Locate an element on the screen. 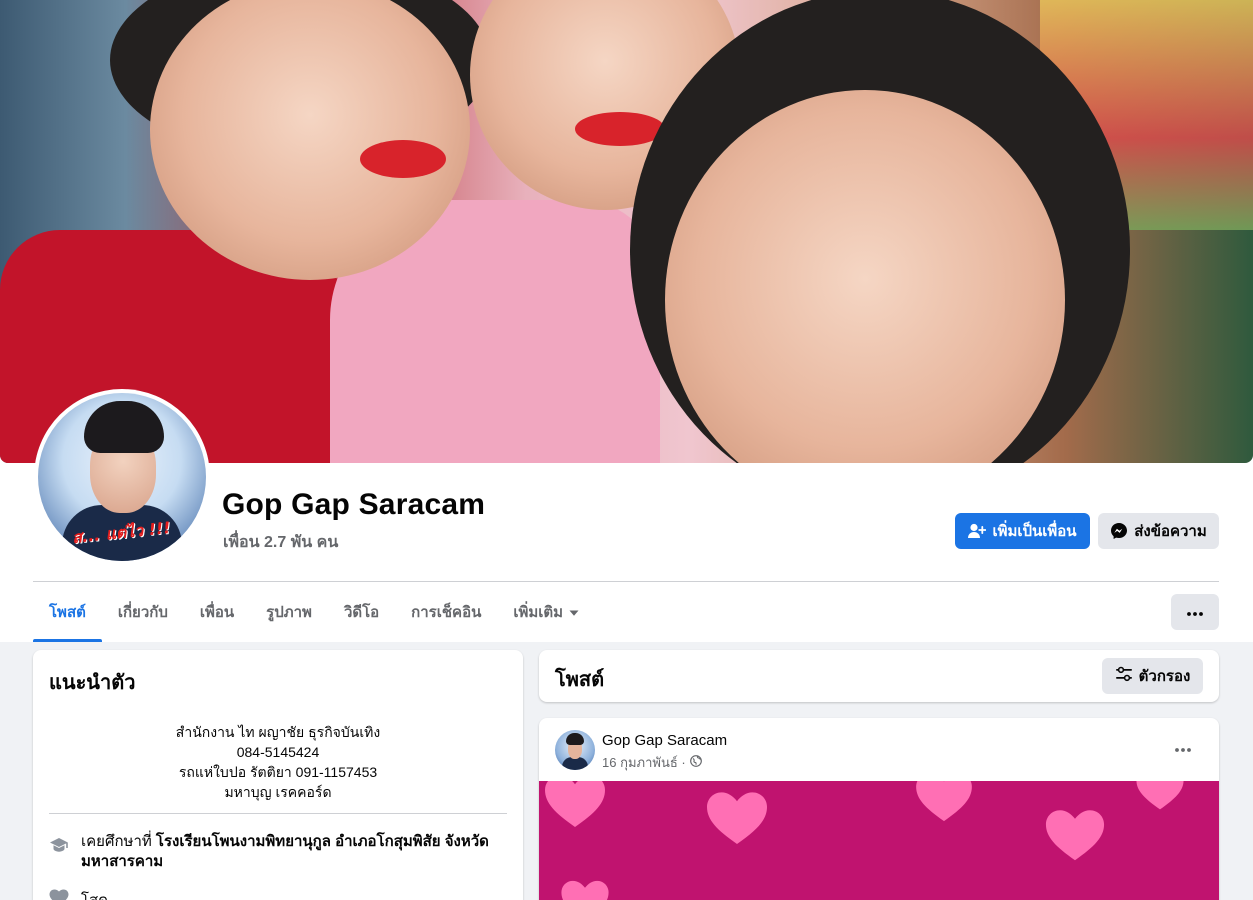 This screenshot has height=900, width=1253. message-button: ส่งข้อความ is located at coordinates (1158, 531).